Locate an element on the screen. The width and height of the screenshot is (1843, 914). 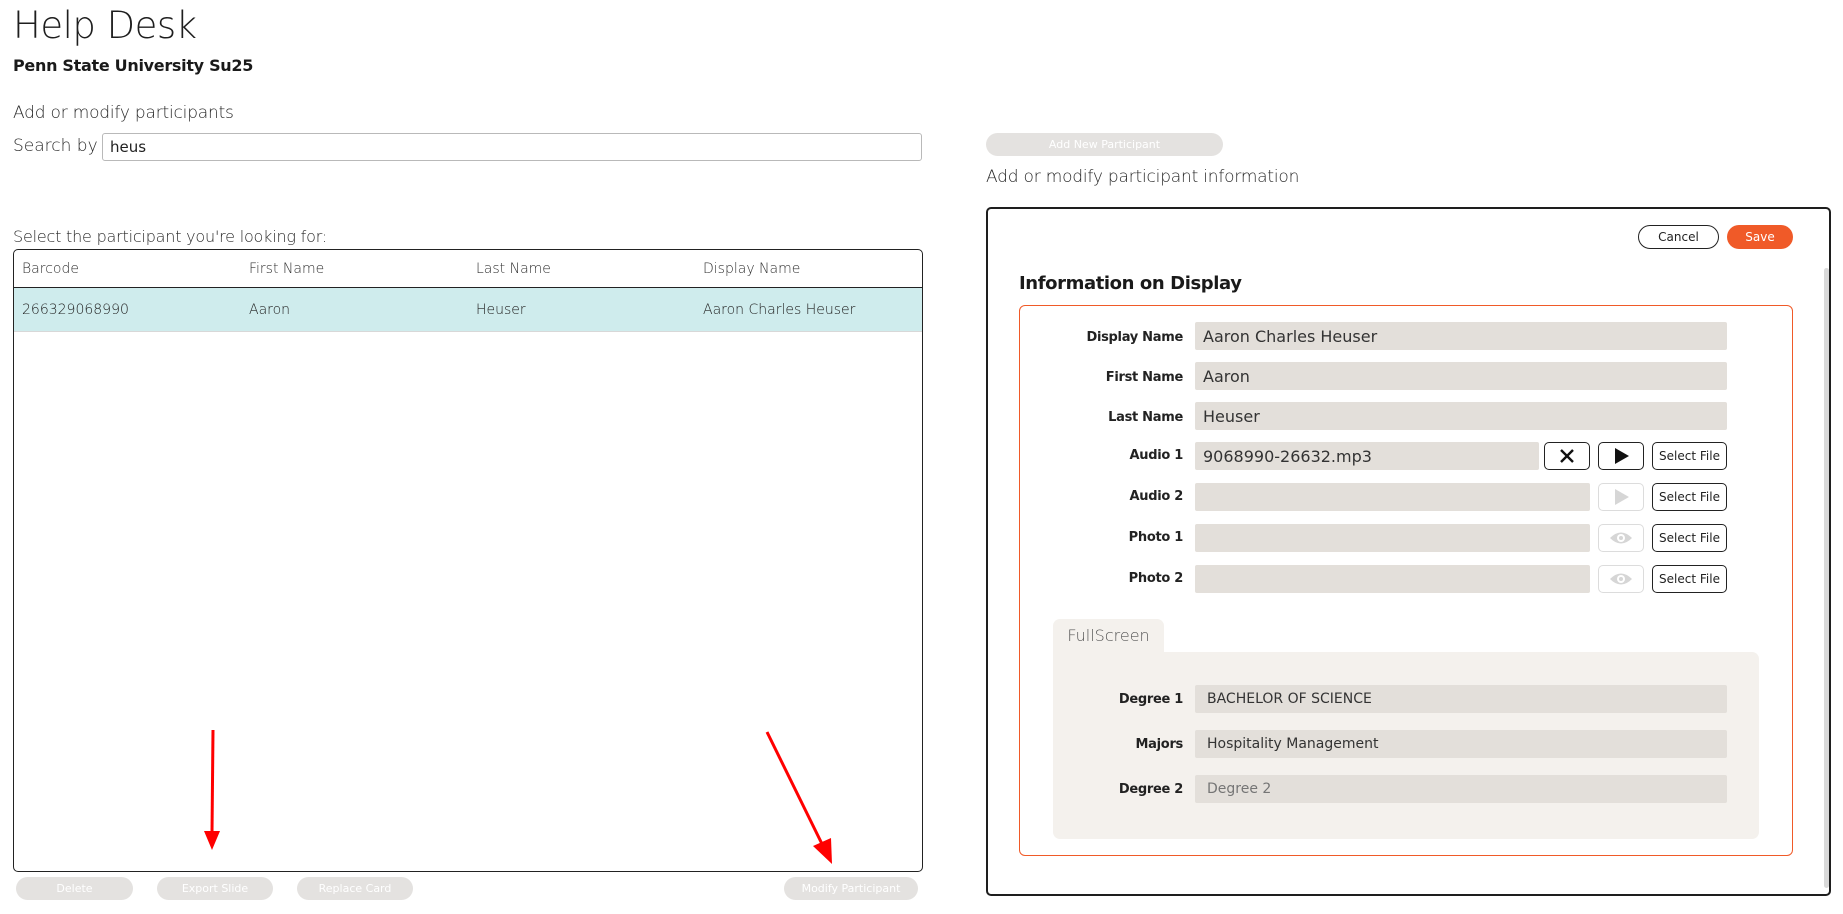
audio1-field is located at coordinates (1367, 456).